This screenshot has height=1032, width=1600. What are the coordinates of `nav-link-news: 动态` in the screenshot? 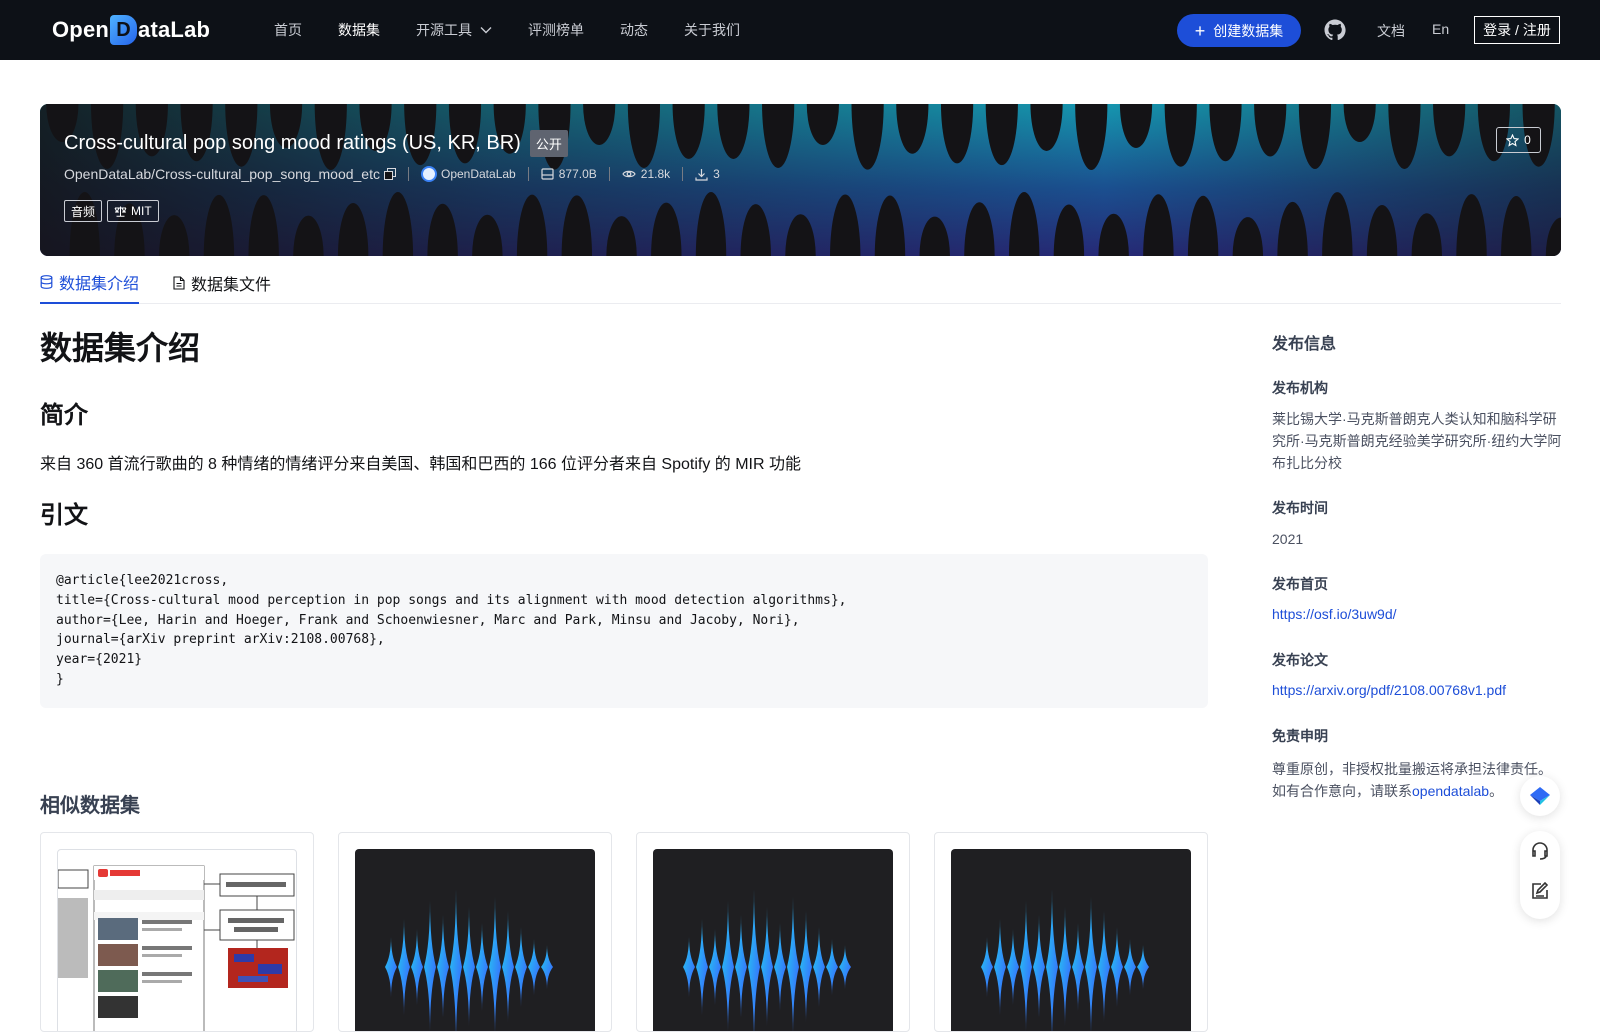 It's located at (634, 30).